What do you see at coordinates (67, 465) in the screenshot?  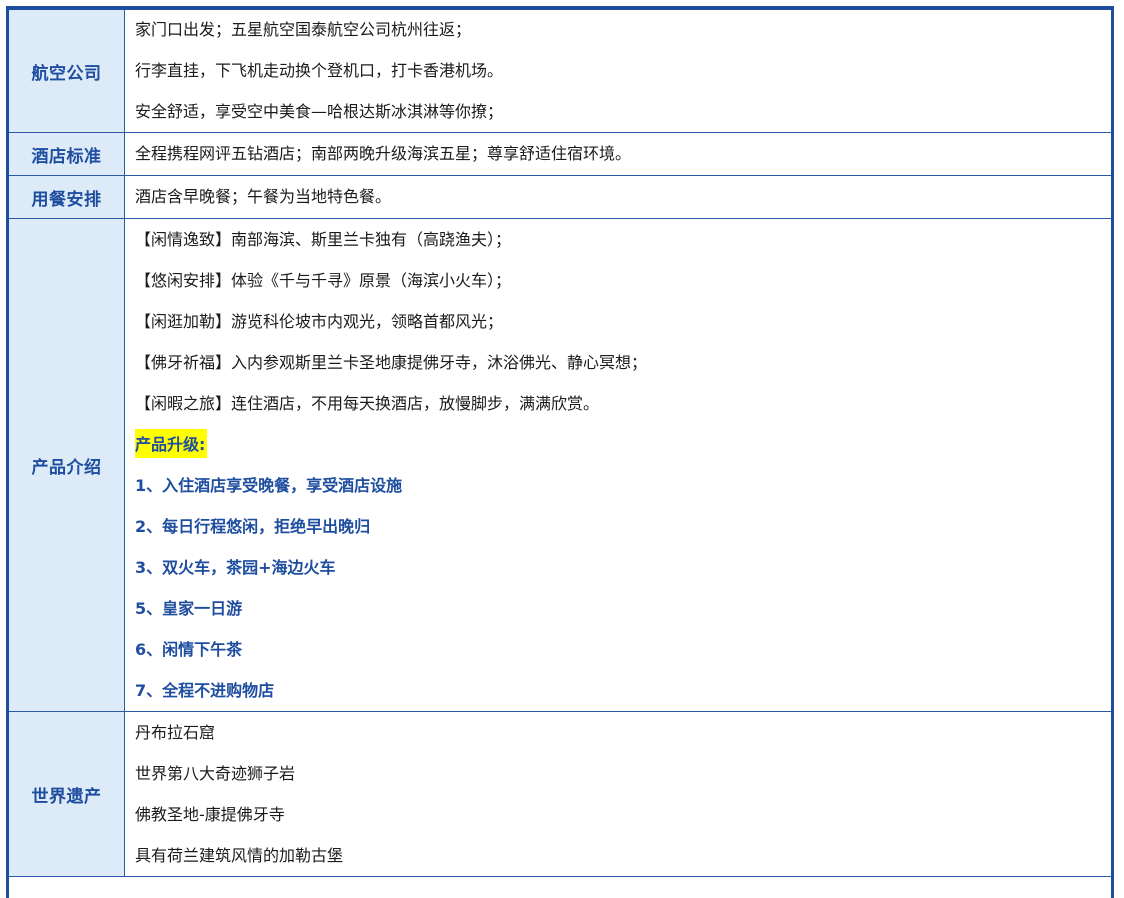 I see `row-label-product-intro: 产品介绍` at bounding box center [67, 465].